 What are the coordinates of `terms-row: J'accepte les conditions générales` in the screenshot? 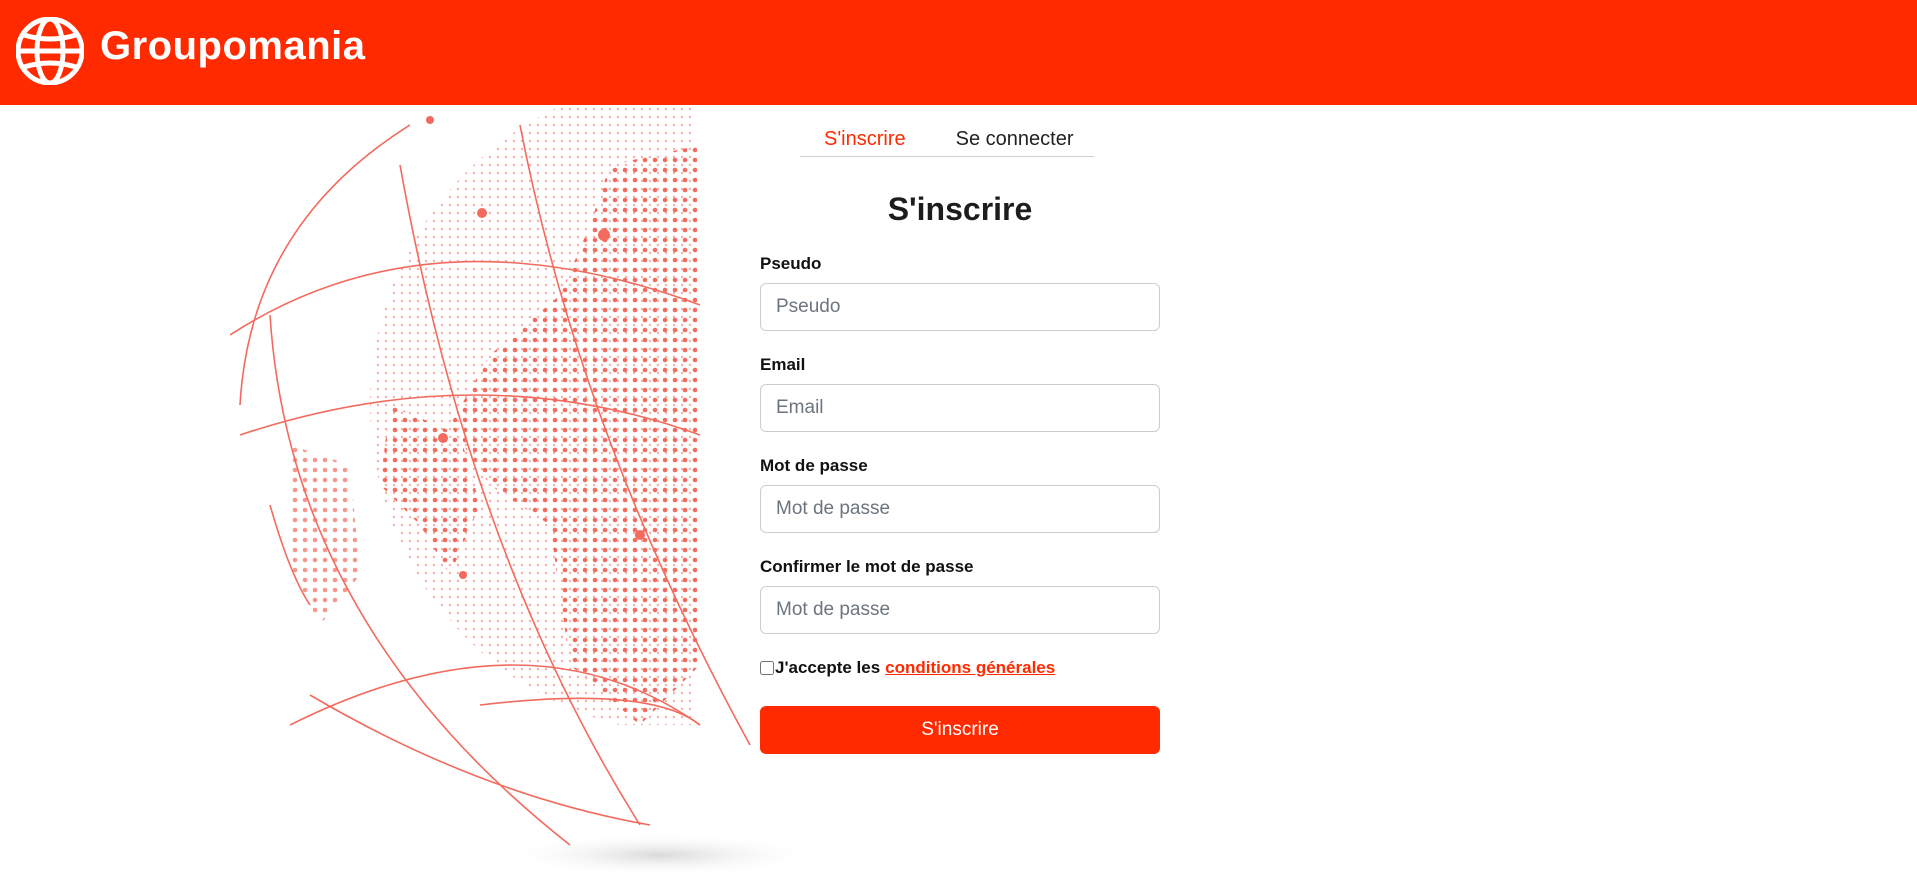 It's located at (960, 668).